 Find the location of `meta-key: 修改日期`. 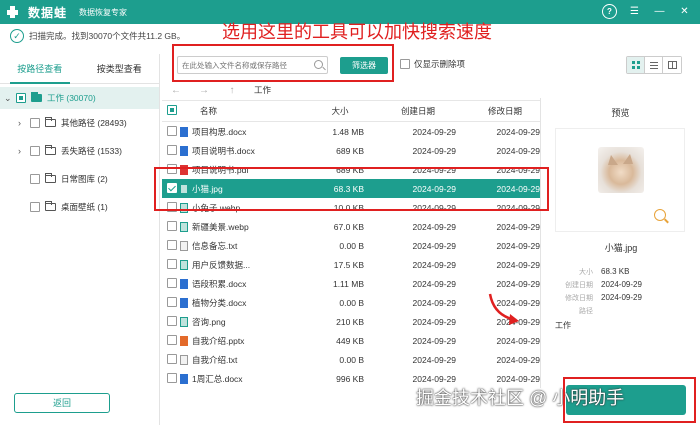

meta-key: 修改日期 is located at coordinates (579, 298).